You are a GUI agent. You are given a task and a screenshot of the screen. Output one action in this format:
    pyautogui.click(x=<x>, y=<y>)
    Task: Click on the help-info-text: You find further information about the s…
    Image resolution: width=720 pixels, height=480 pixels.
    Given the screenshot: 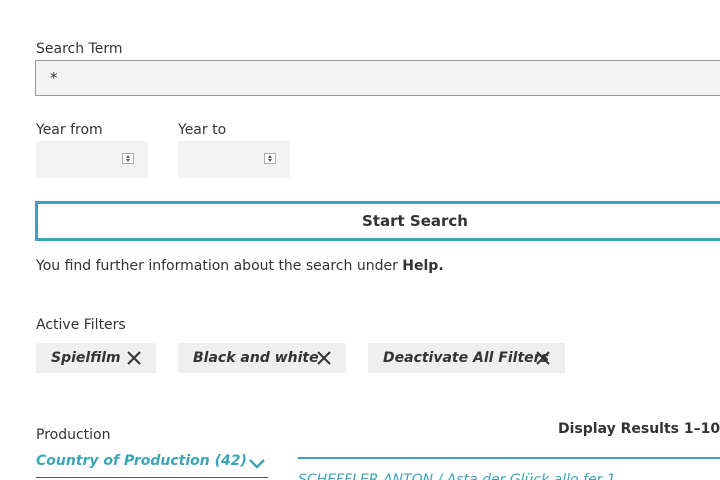 What is the action you would take?
    pyautogui.click(x=240, y=266)
    